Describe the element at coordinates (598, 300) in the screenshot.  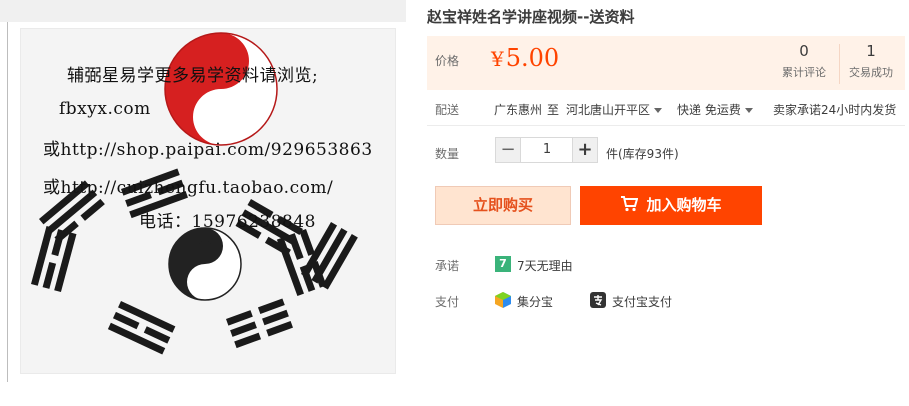
I see `alipay-icon` at that location.